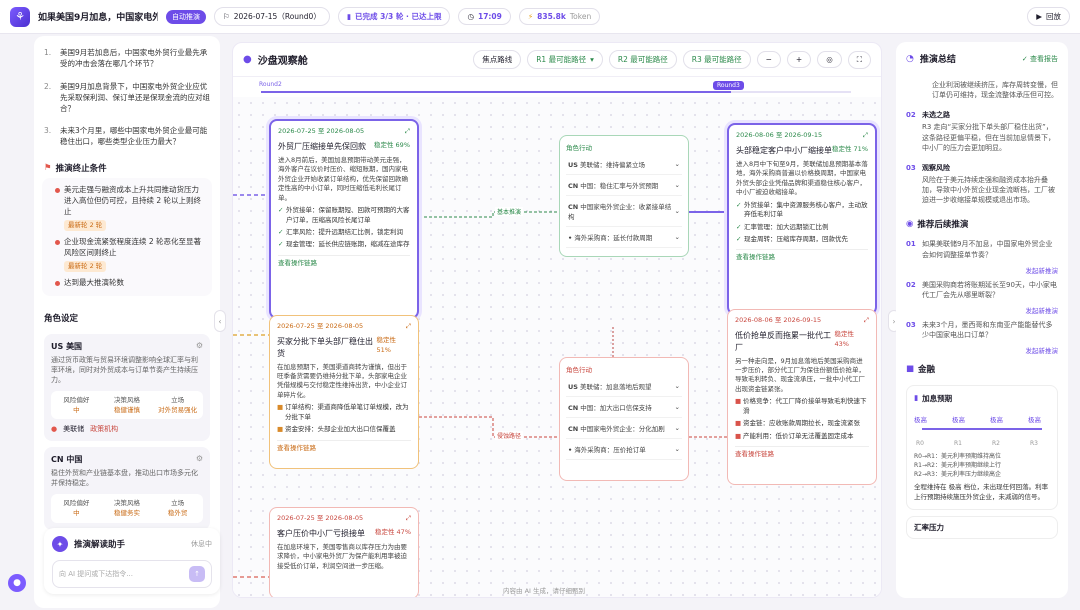  I want to click on focus-route-toggle: 焦点路线, so click(497, 59).